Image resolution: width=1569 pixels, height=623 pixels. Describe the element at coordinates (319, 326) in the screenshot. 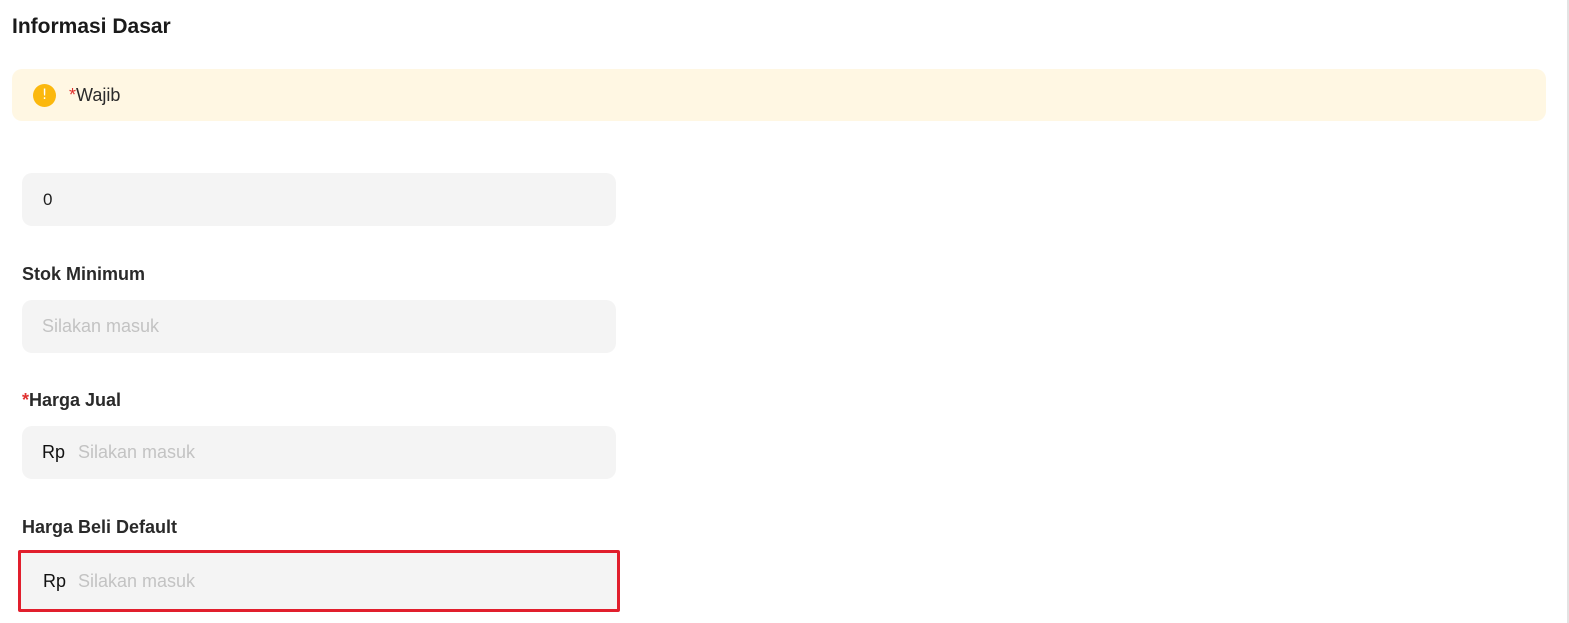

I see `min-stock-input: Silakan masuk` at that location.